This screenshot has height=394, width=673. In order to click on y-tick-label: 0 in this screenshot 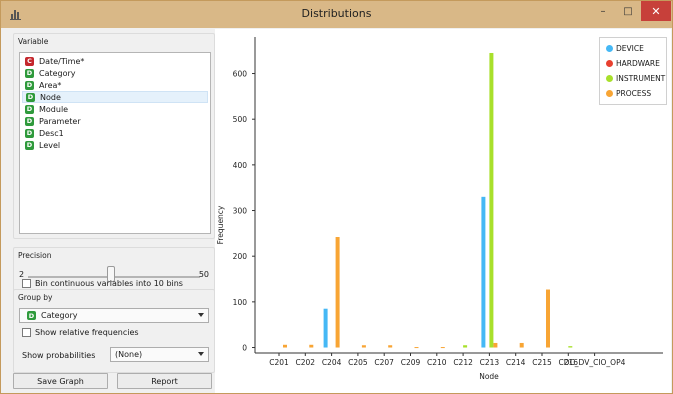, I will do `click(244, 348)`.